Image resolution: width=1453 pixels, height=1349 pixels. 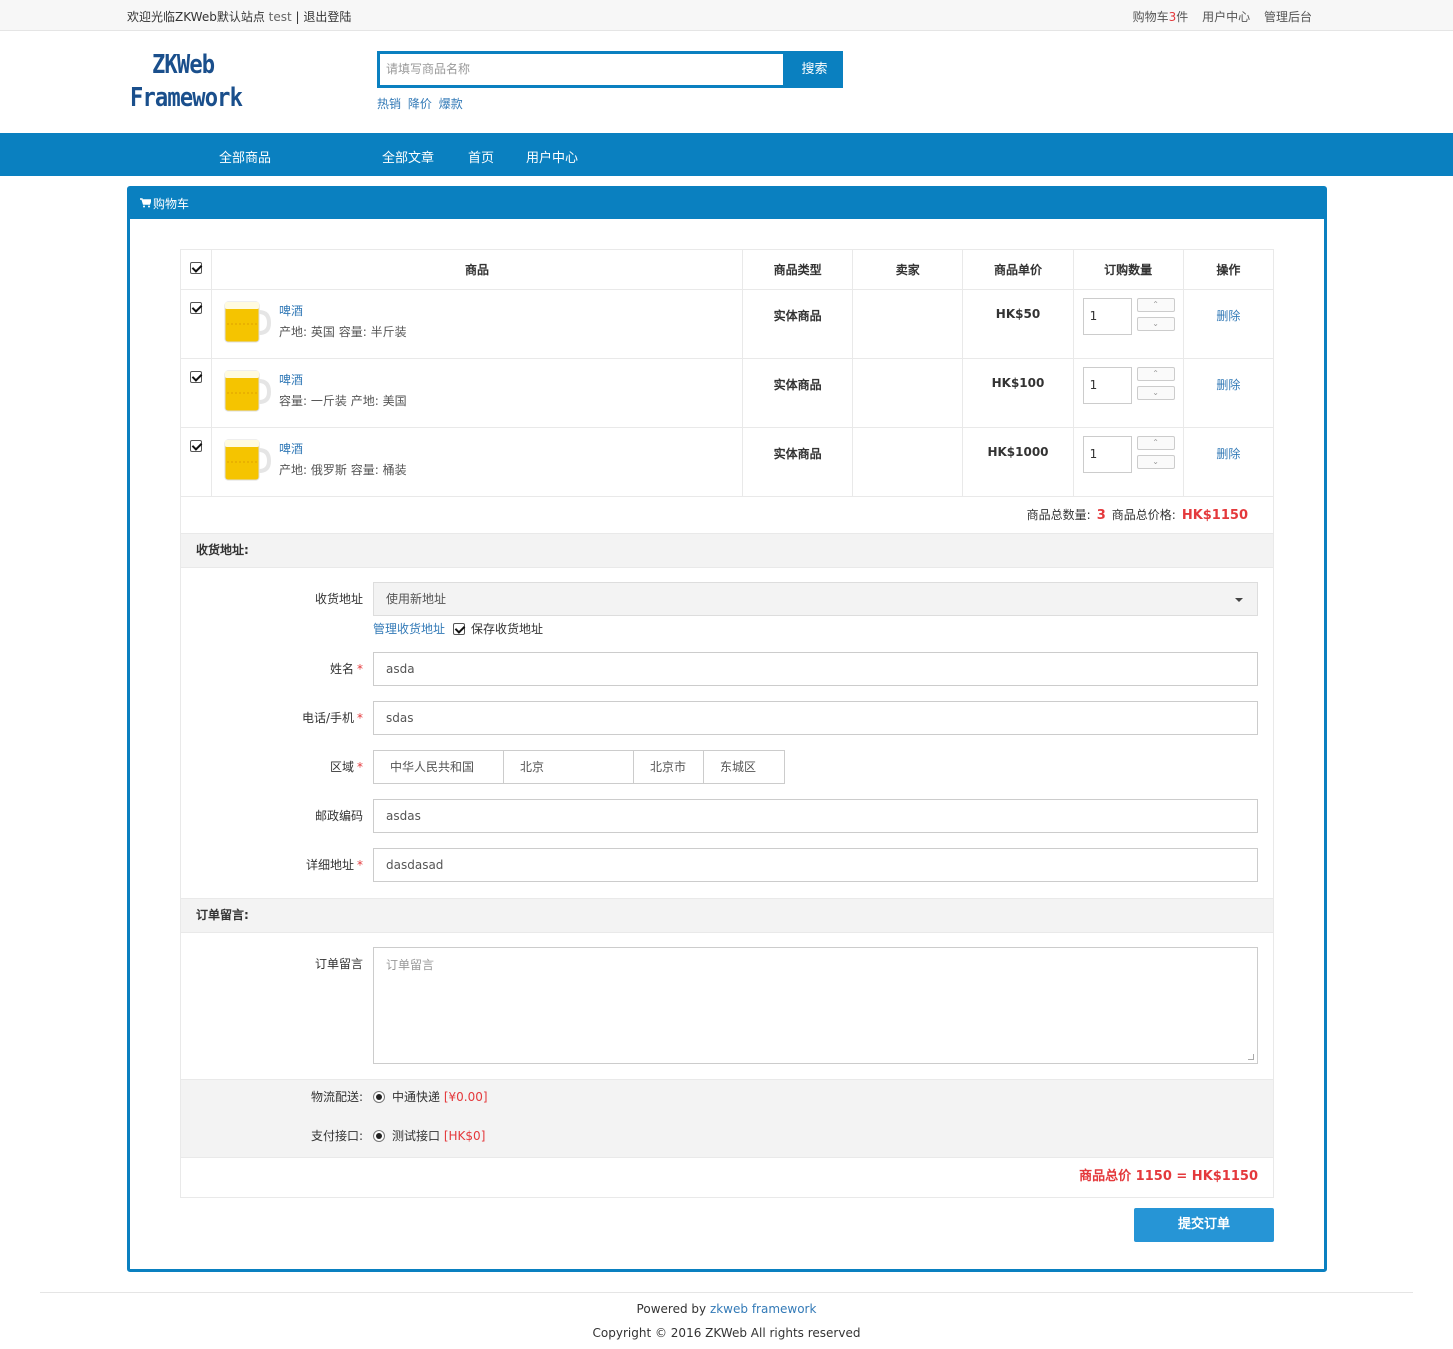 What do you see at coordinates (815, 599) in the screenshot?
I see `address-select: 使用新地址` at bounding box center [815, 599].